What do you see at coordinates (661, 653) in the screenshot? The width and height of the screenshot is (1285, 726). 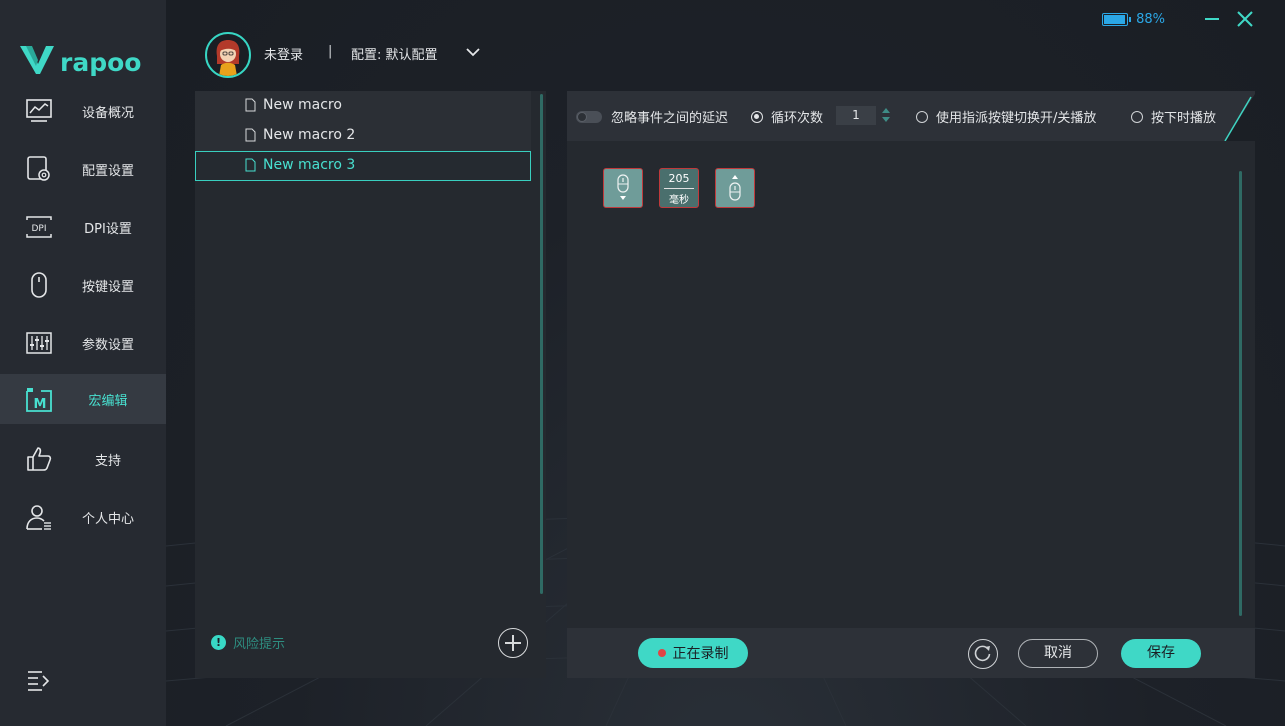 I see `record-dot-icon` at bounding box center [661, 653].